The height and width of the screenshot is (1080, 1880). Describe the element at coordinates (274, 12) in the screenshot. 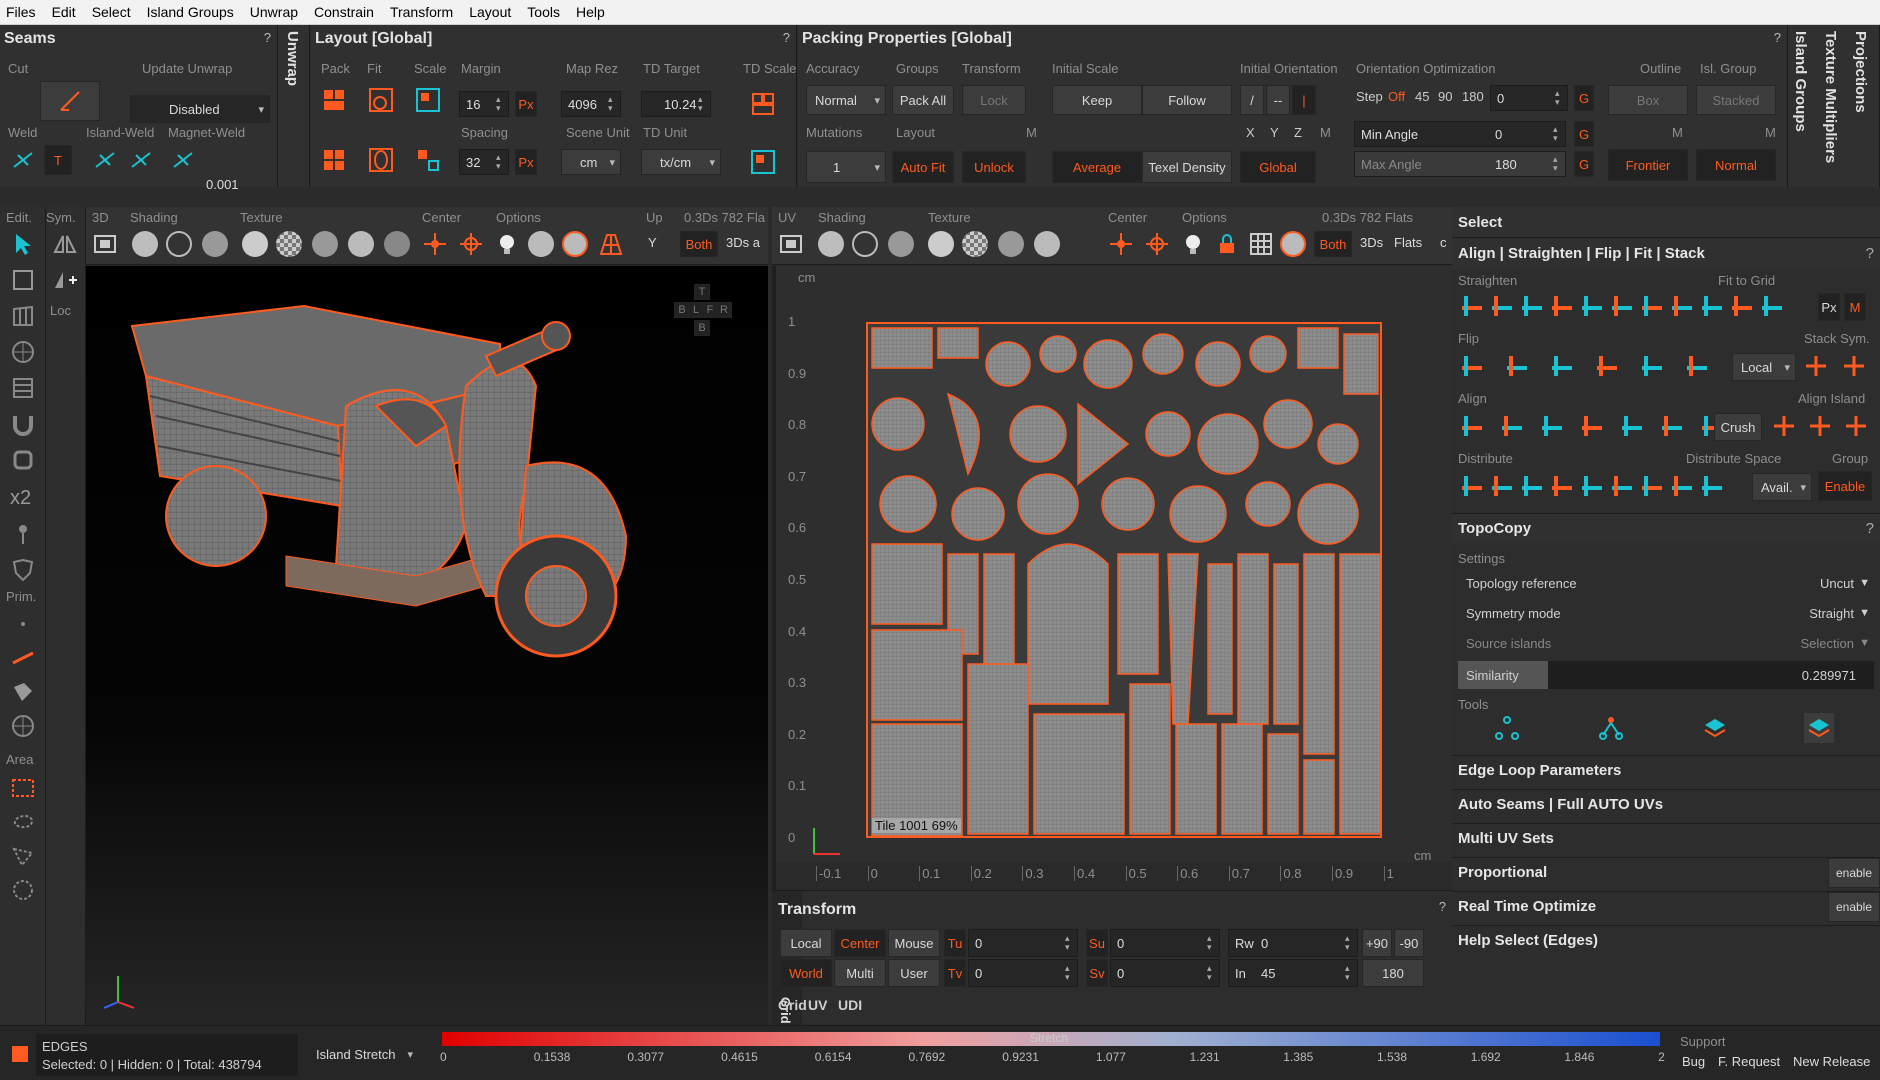

I see `menu-unwrap: Unwrap` at that location.